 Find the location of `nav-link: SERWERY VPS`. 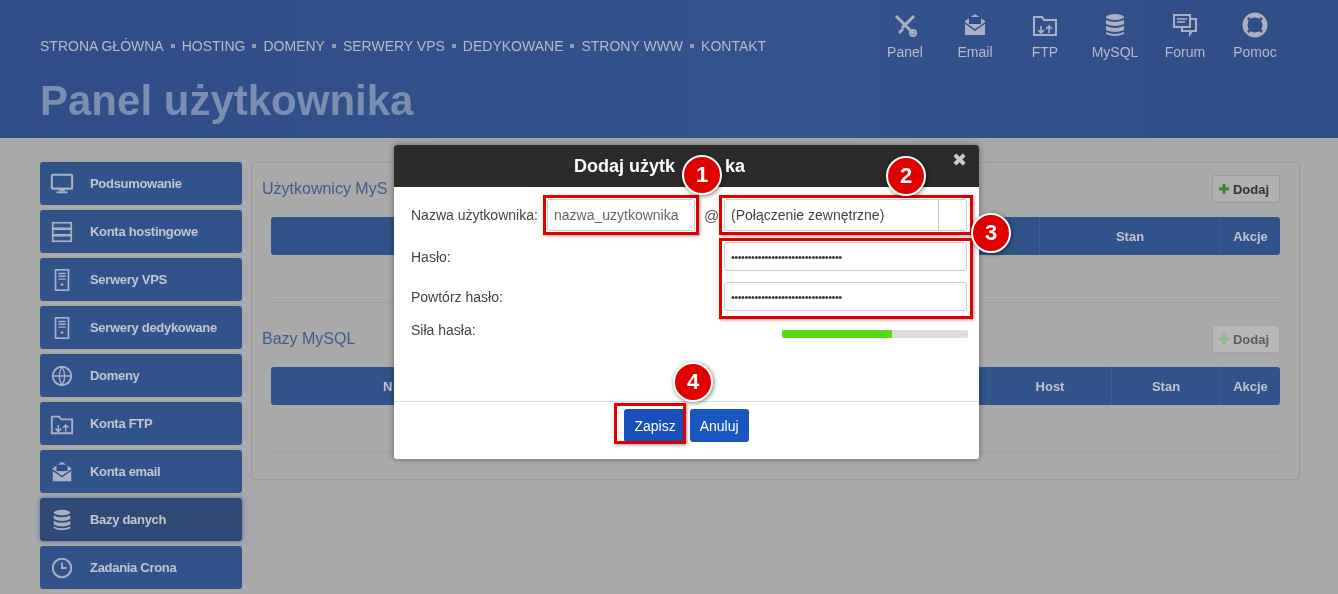

nav-link: SERWERY VPS is located at coordinates (393, 46).